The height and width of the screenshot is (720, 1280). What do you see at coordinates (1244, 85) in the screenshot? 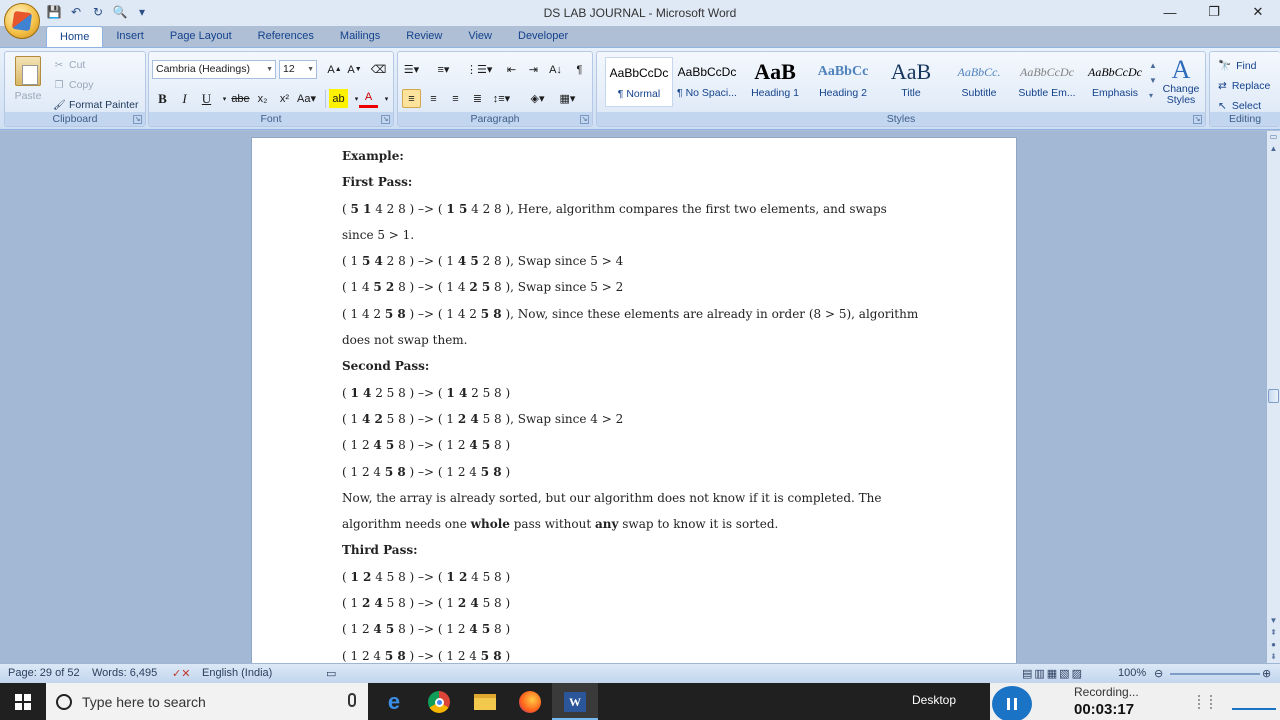
I see `replace-button: ⇄ Replace` at bounding box center [1244, 85].